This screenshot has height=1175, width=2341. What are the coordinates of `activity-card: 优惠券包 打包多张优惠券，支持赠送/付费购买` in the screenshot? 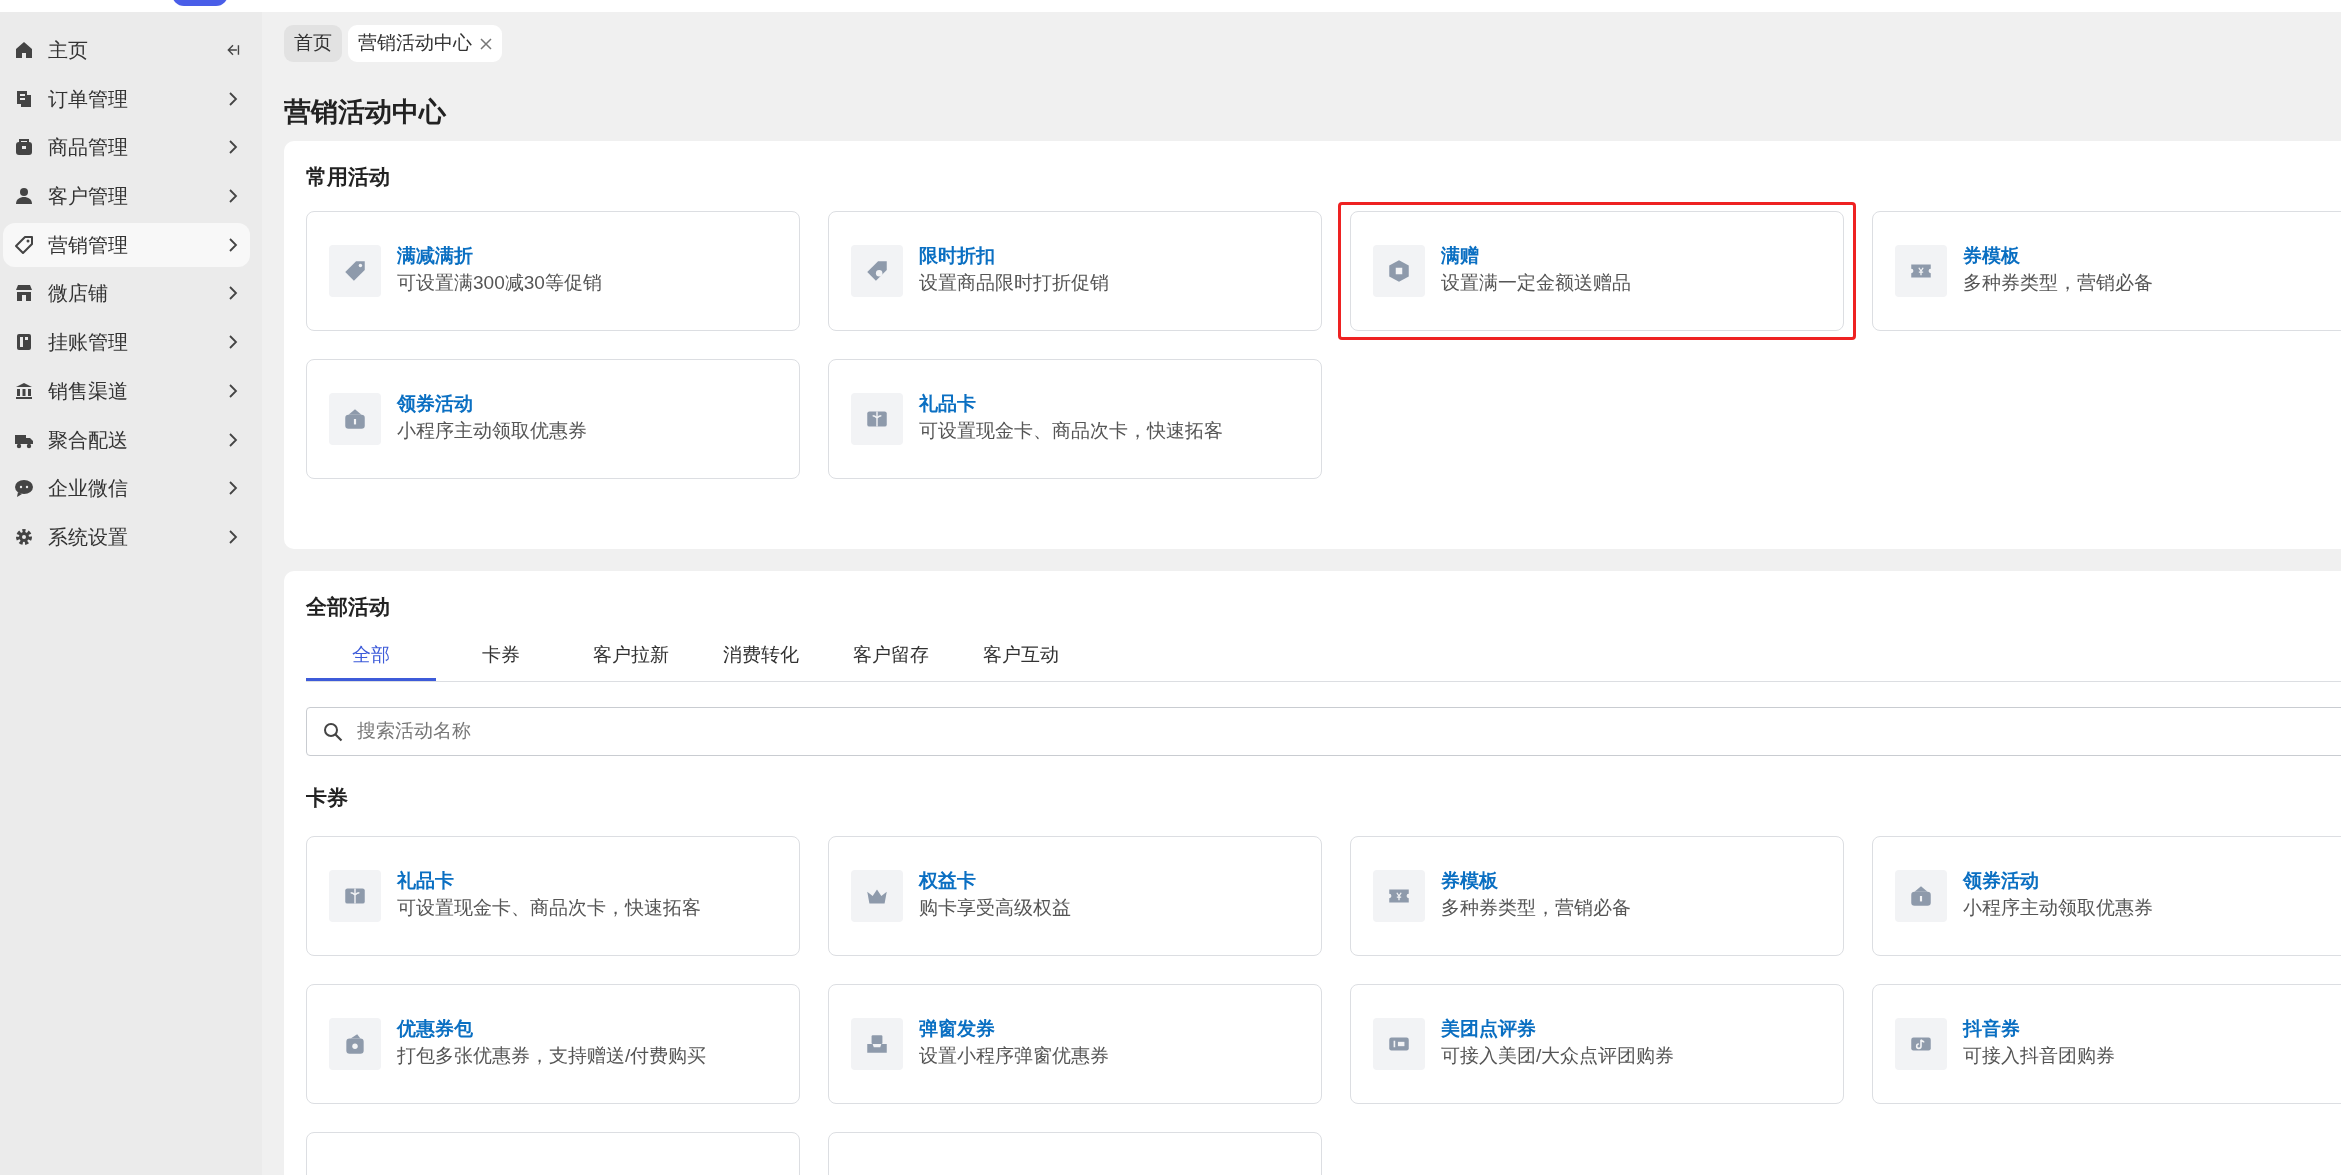 It's located at (553, 1044).